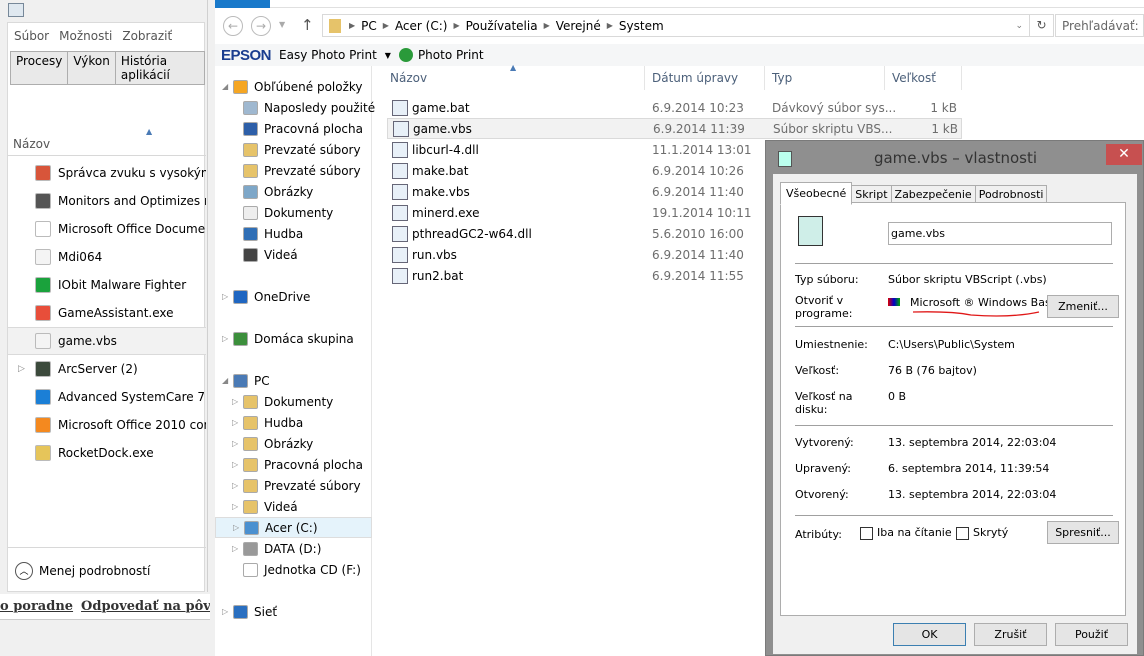 This screenshot has width=1144, height=656. I want to click on process-row: Správca zvuku s vysokým rozlíšením, so click(107, 173).